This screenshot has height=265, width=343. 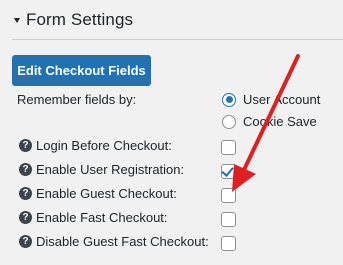 What do you see at coordinates (81, 70) in the screenshot?
I see `edit-checkout-fields-button: Edit Checkout Fields` at bounding box center [81, 70].